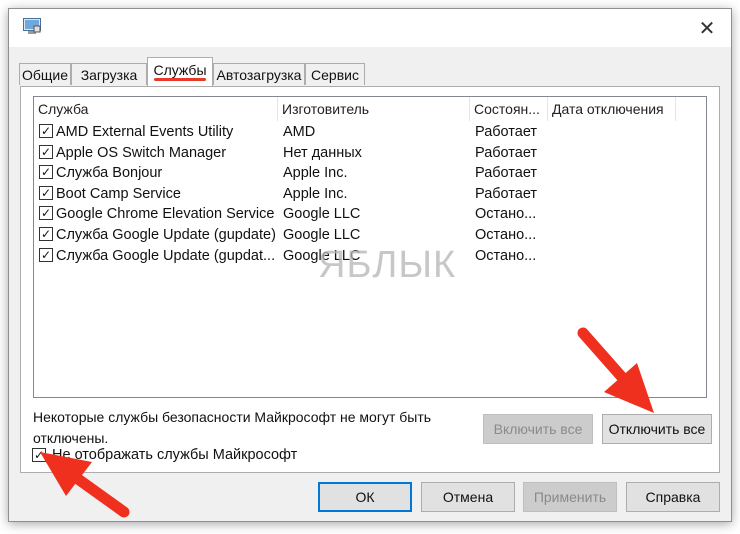 The image size is (740, 534). I want to click on service-name: AMD External Events Utility, so click(145, 132).